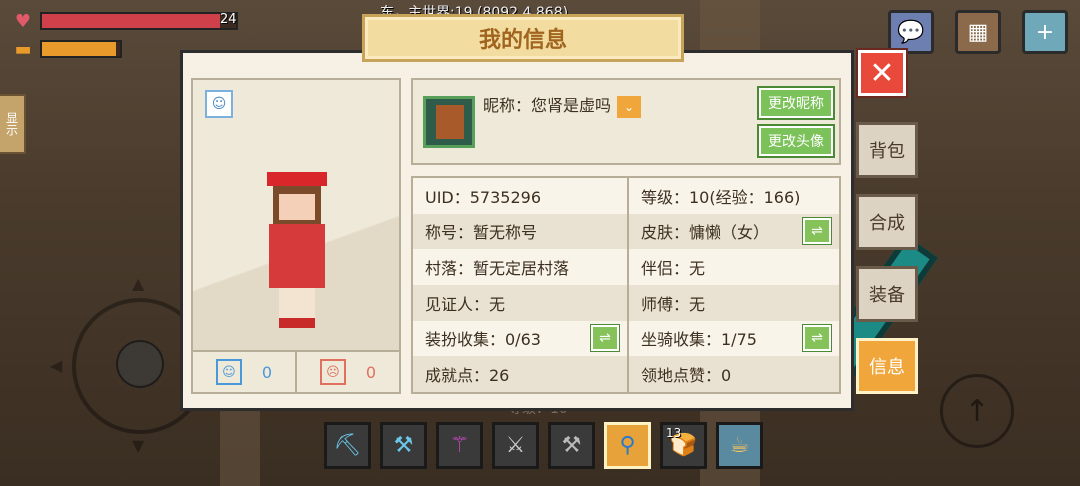 This screenshot has height=486, width=1080. I want to click on character-bow, so click(297, 179).